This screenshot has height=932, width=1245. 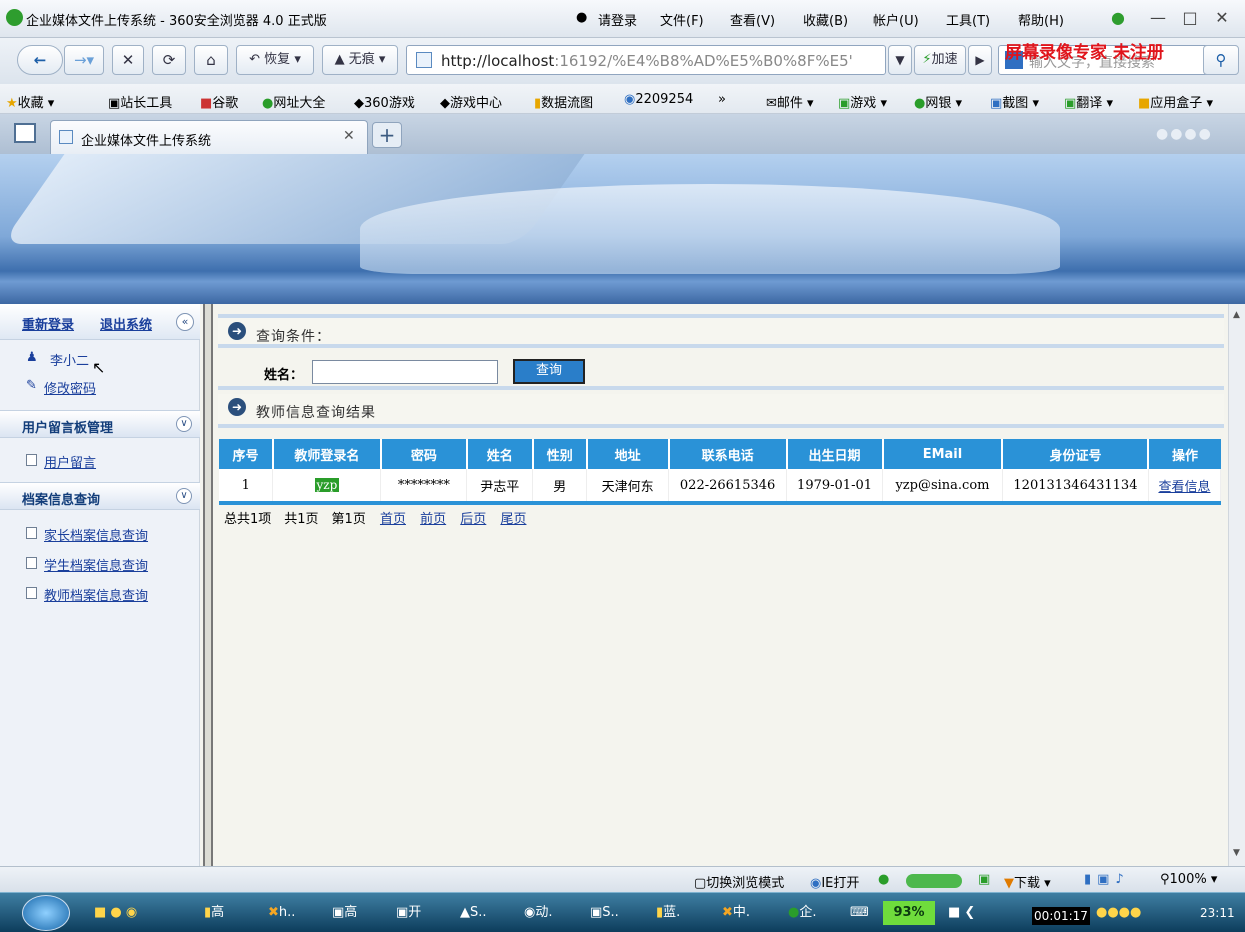 What do you see at coordinates (883, 879) in the screenshot?
I see `security-icon: ●` at bounding box center [883, 879].